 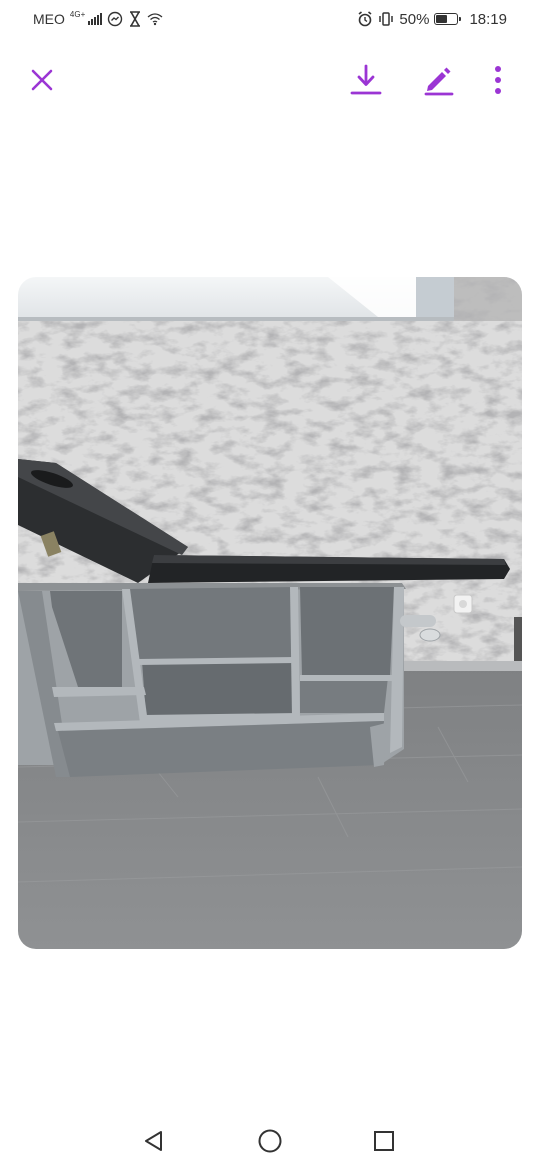 What do you see at coordinates (77, 14) in the screenshot?
I see `network-type: 4G+` at bounding box center [77, 14].